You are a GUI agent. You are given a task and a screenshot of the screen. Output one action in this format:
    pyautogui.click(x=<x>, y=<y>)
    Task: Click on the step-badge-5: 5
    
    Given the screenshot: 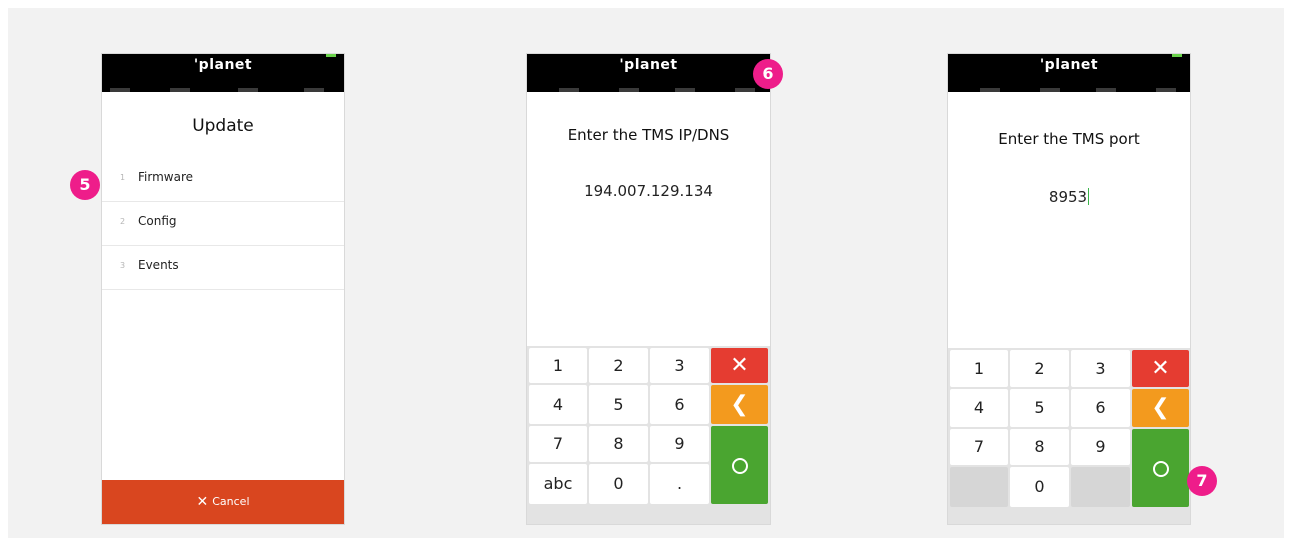 What is the action you would take?
    pyautogui.click(x=85, y=185)
    